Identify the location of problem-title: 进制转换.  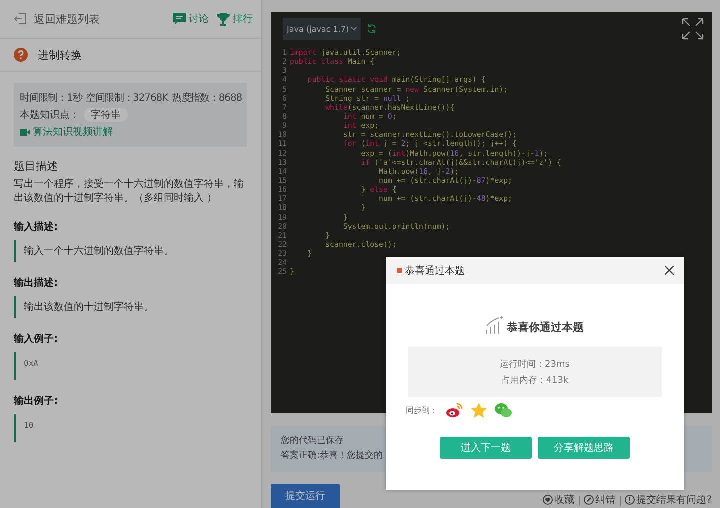
(60, 55).